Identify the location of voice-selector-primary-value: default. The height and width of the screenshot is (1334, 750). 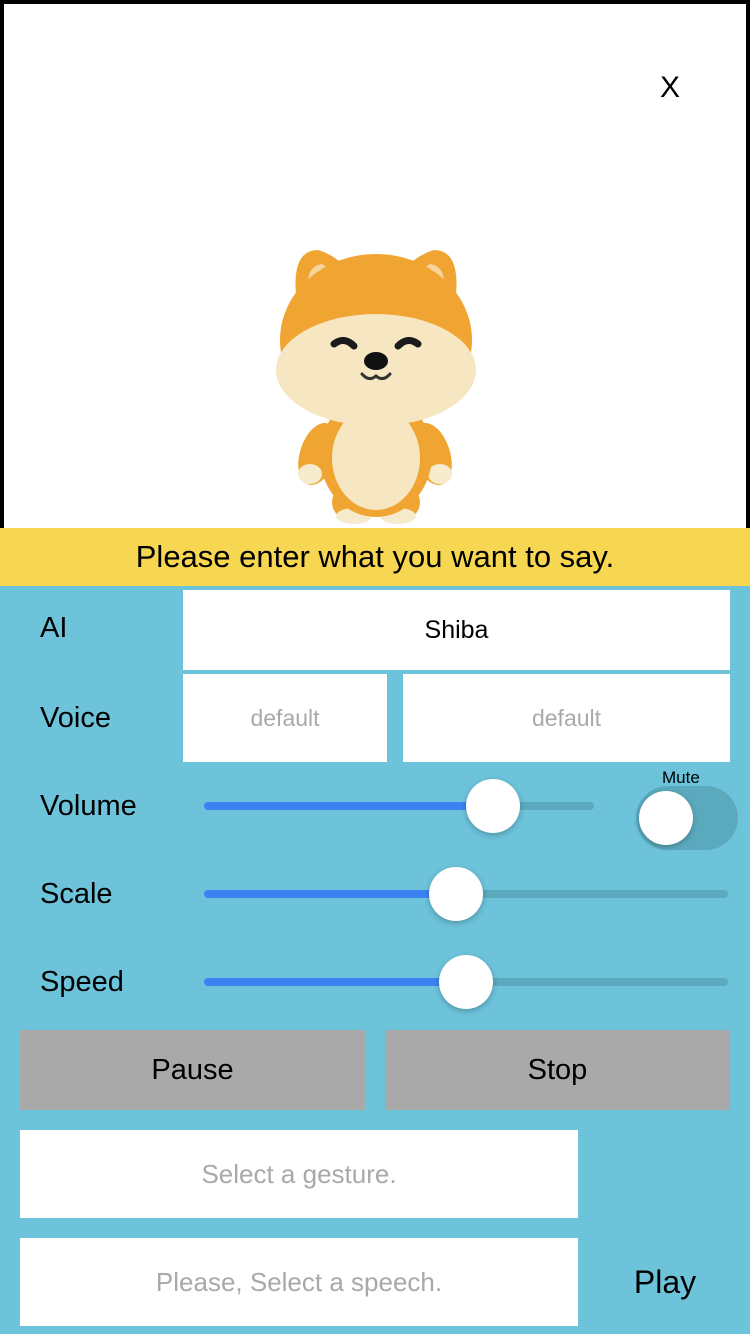
(285, 717).